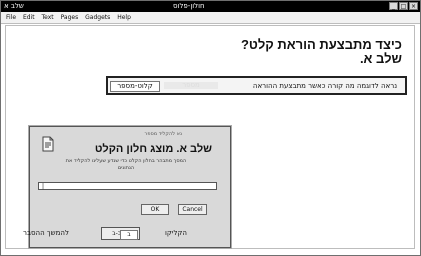  What do you see at coordinates (29, 17) in the screenshot?
I see `menu-edit: Edit` at bounding box center [29, 17].